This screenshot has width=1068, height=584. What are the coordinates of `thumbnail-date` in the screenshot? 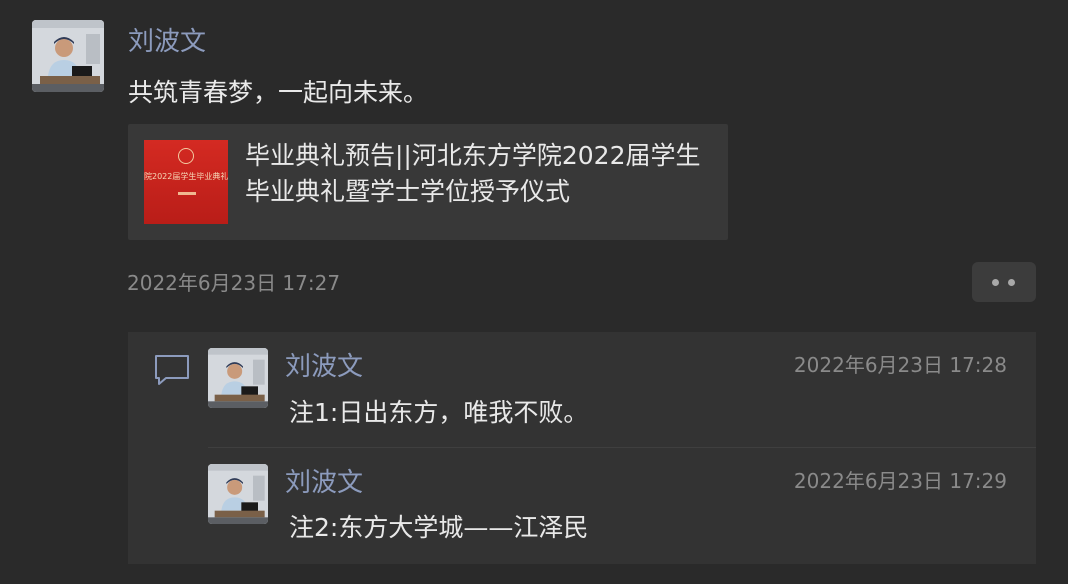 It's located at (187, 193).